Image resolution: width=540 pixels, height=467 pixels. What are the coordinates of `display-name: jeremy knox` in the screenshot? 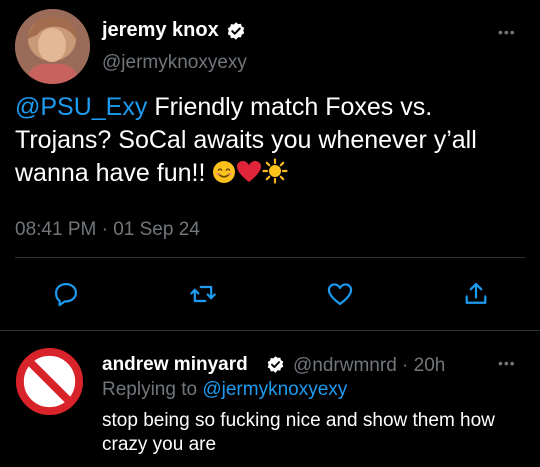 It's located at (160, 30).